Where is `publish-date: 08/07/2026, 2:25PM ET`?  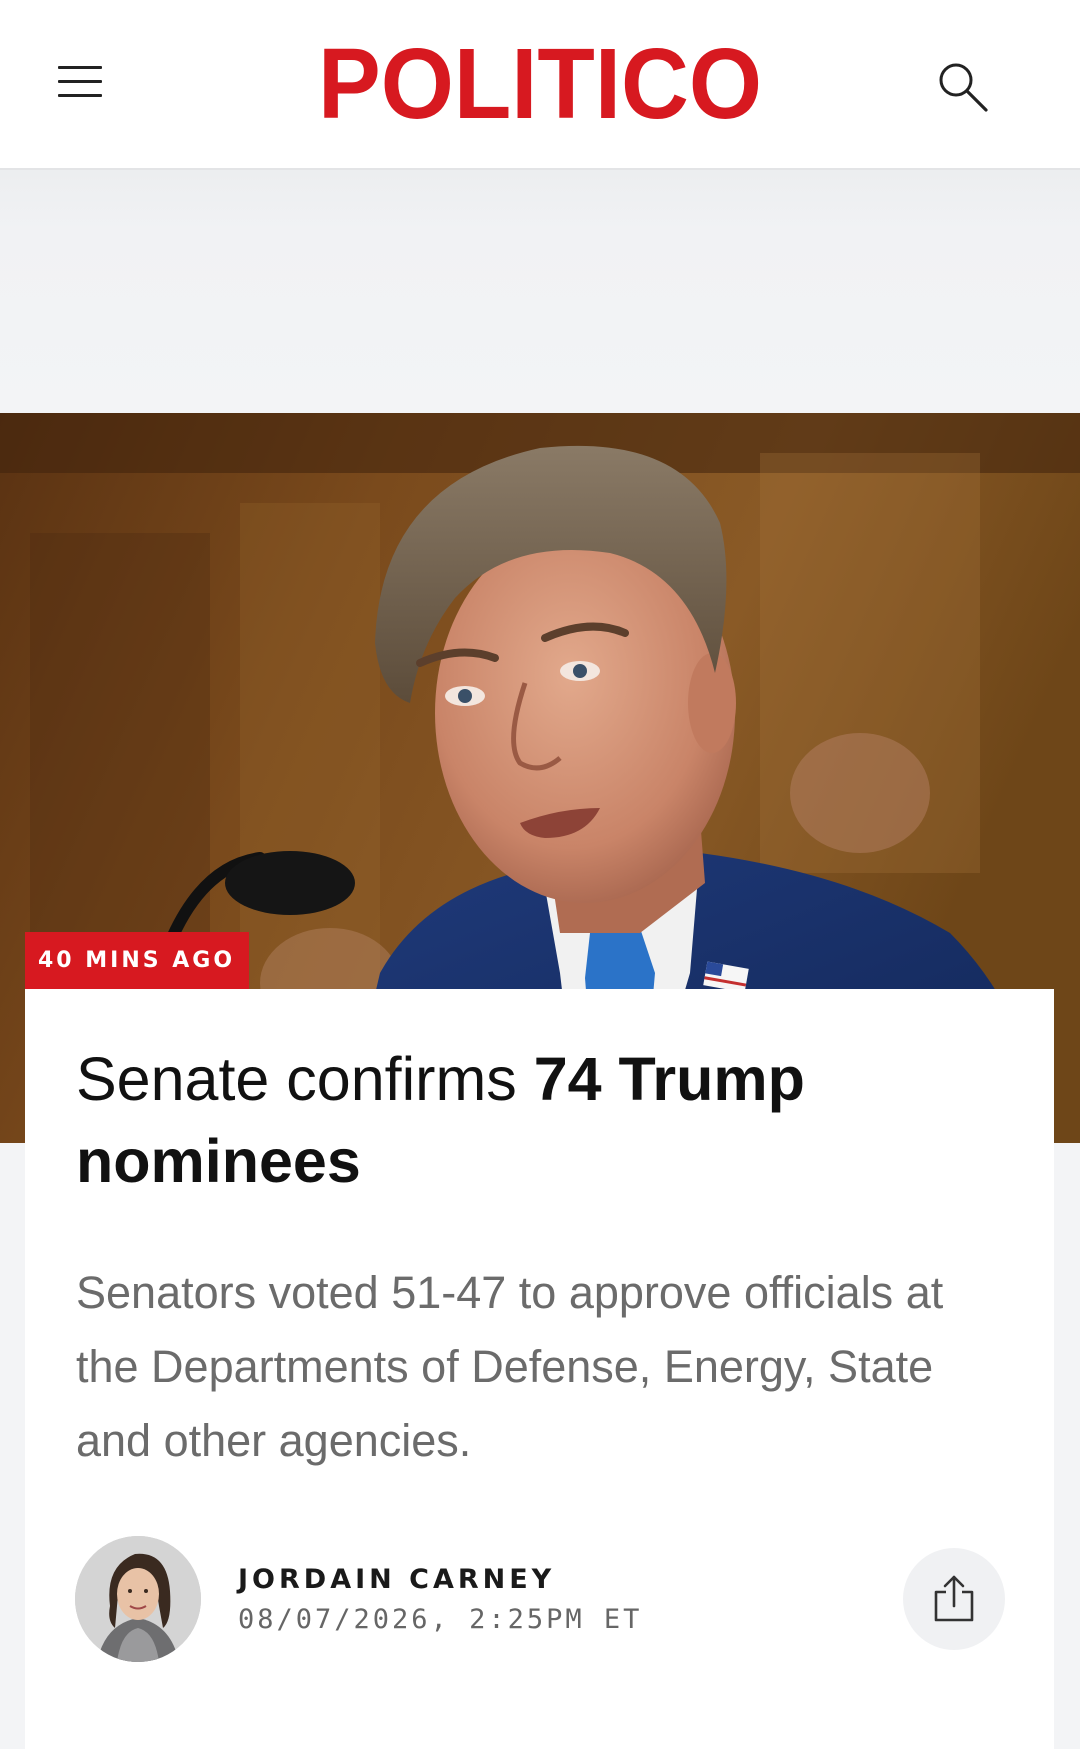 publish-date: 08/07/2026, 2:25PM ET is located at coordinates (440, 1619).